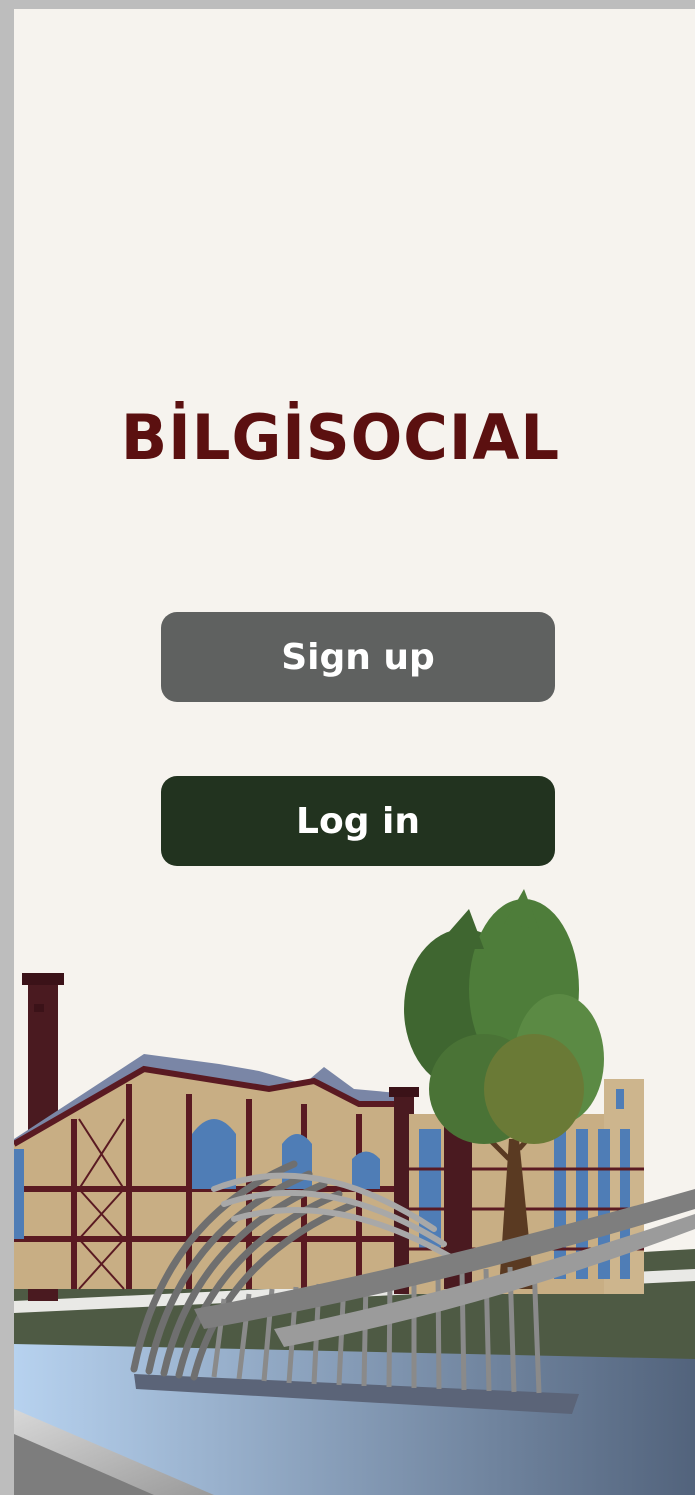  I want to click on signup-button-label: Sign up, so click(358, 657).